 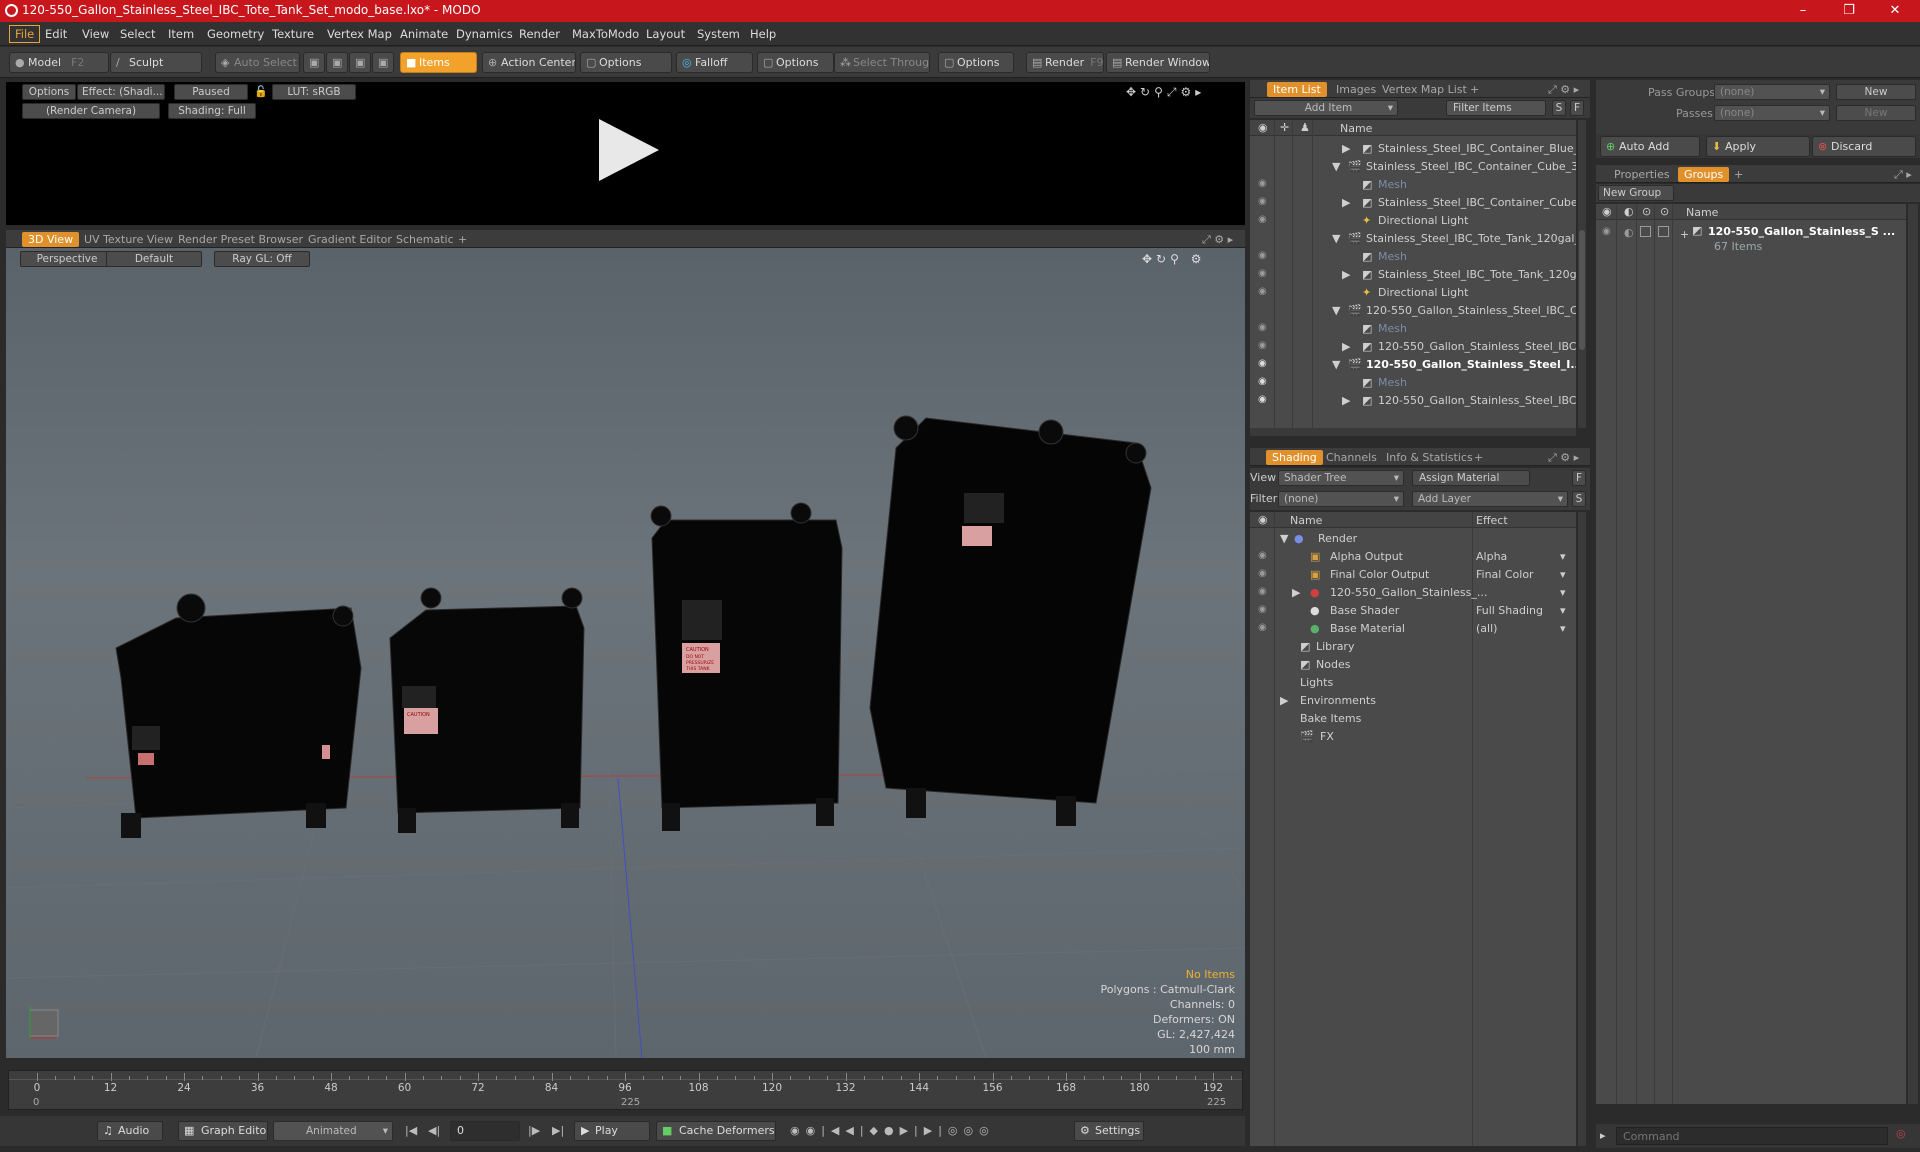 I want to click on select-polygons-button: ▣, so click(x=360, y=62).